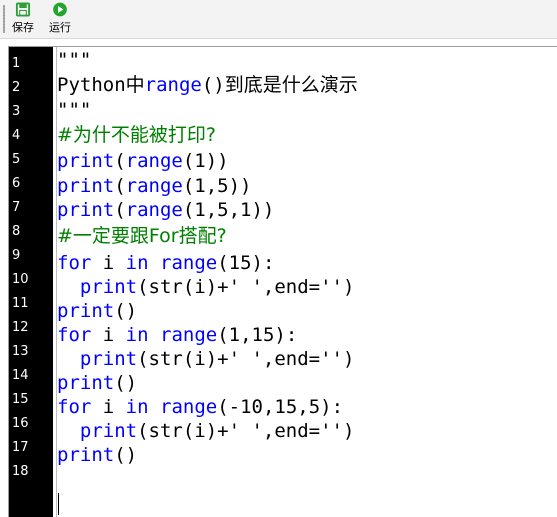 This screenshot has height=517, width=557. What do you see at coordinates (16, 87) in the screenshot?
I see `line-number: 2` at bounding box center [16, 87].